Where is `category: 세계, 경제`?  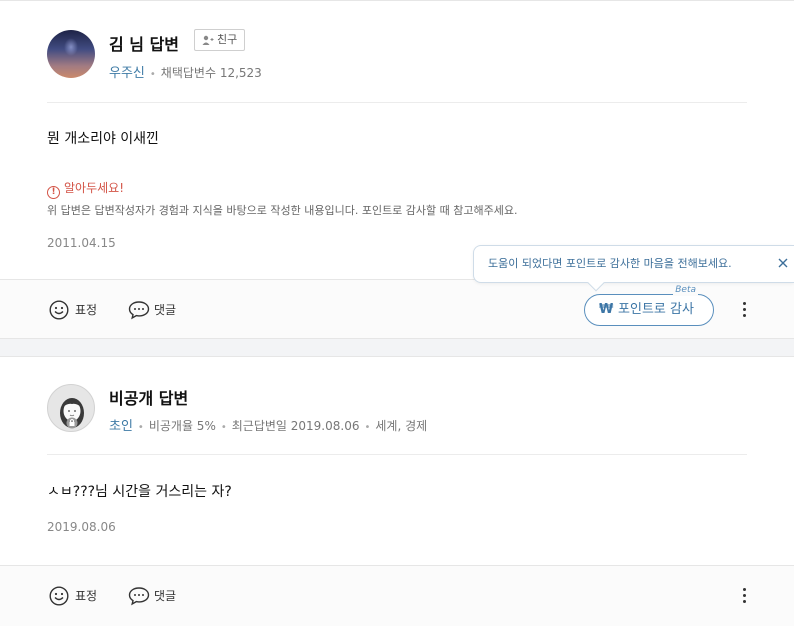 category: 세계, 경제 is located at coordinates (401, 426).